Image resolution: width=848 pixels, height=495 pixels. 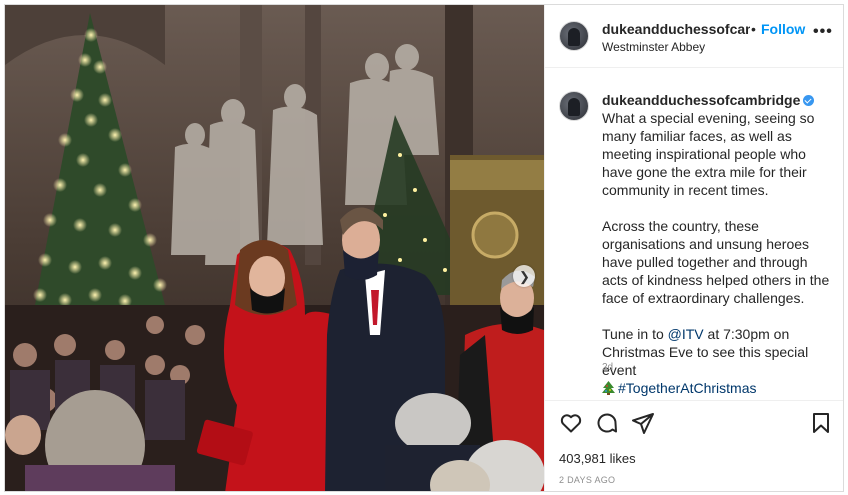 I want to click on chevron-right-icon: ❯, so click(x=524, y=276).